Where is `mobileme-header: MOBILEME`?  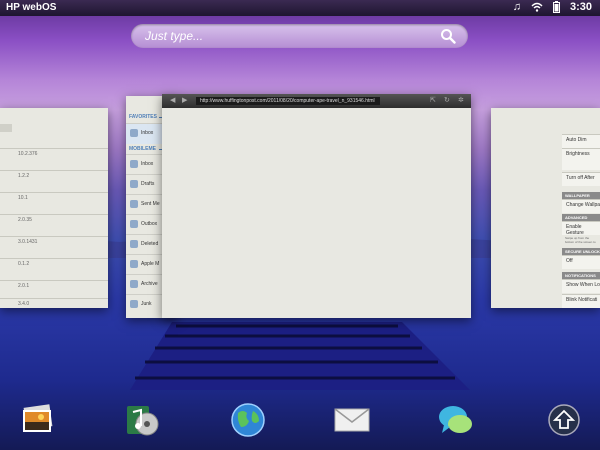
mobileme-header: MOBILEME is located at coordinates (153, 149).